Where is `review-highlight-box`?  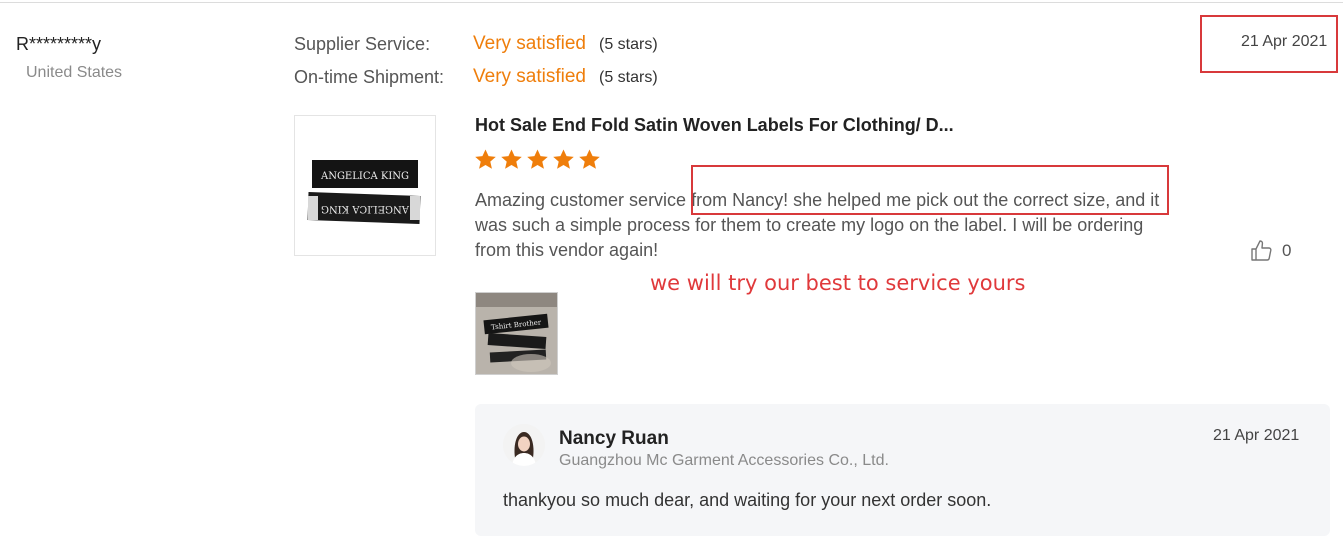
review-highlight-box is located at coordinates (930, 190).